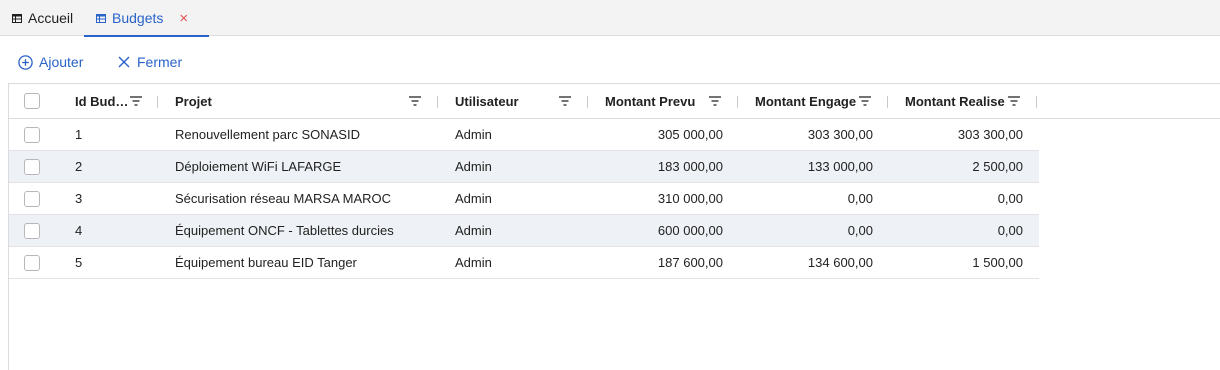 This screenshot has width=1220, height=370. I want to click on column-label: Utilisateur, so click(487, 101).